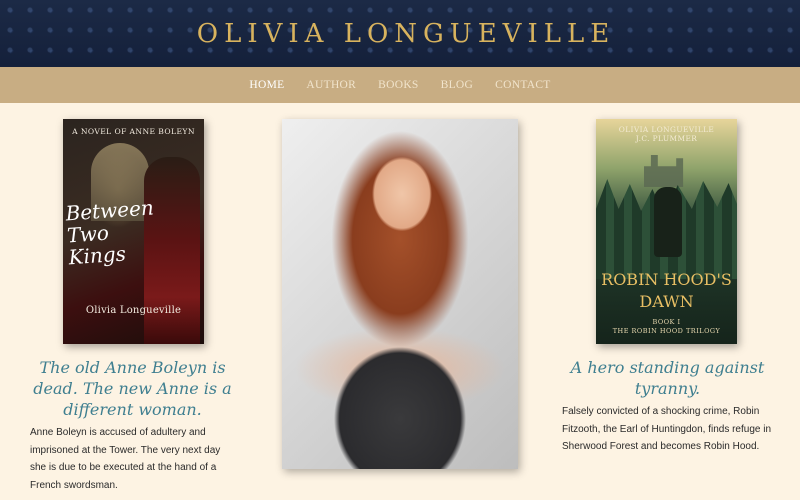  I want to click on site-header: OLIVIA LONGUEVILLE, so click(400, 33).